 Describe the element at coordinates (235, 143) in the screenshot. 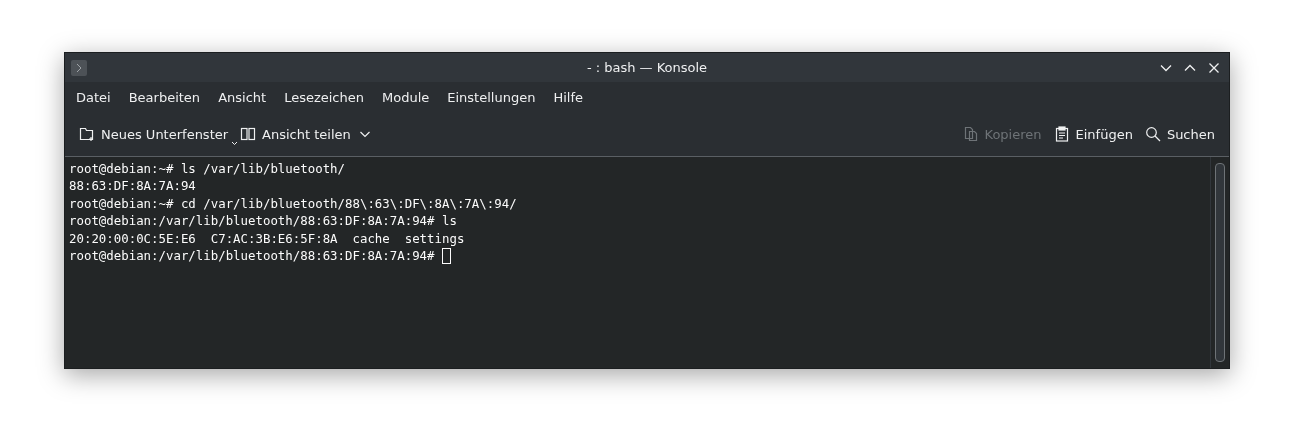

I see `caret-icon` at that location.